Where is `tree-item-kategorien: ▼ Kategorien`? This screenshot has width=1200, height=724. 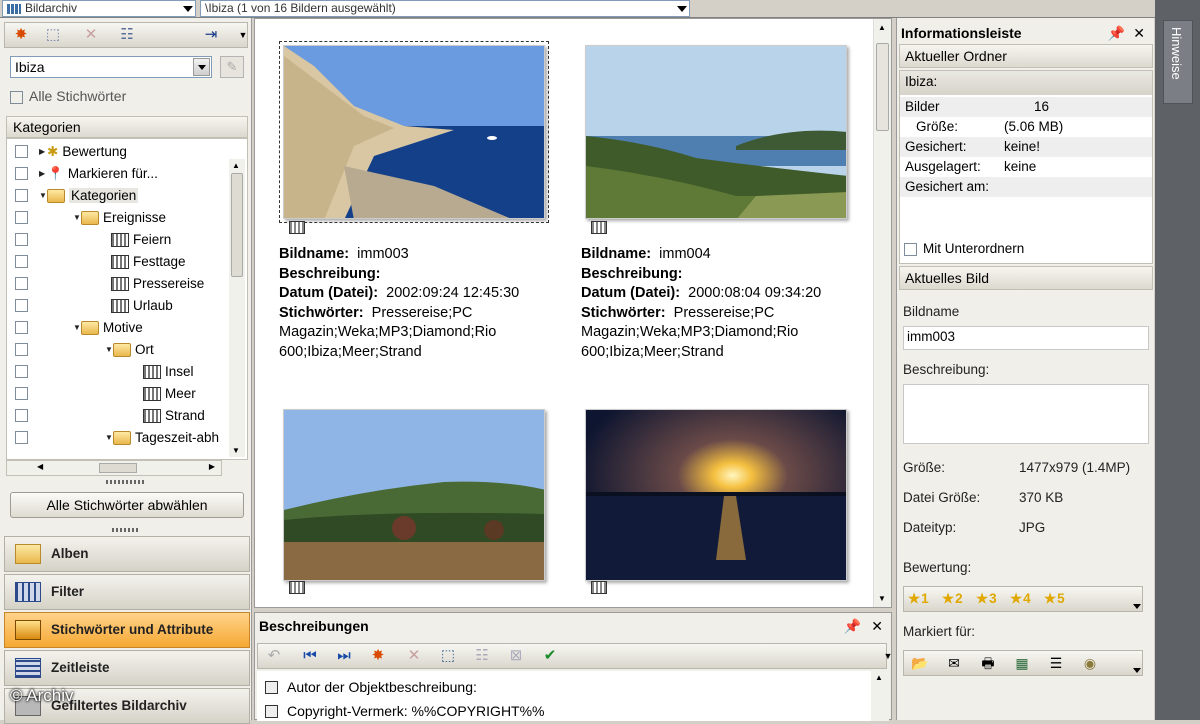
tree-item-kategorien: ▼ Kategorien is located at coordinates (118, 196).